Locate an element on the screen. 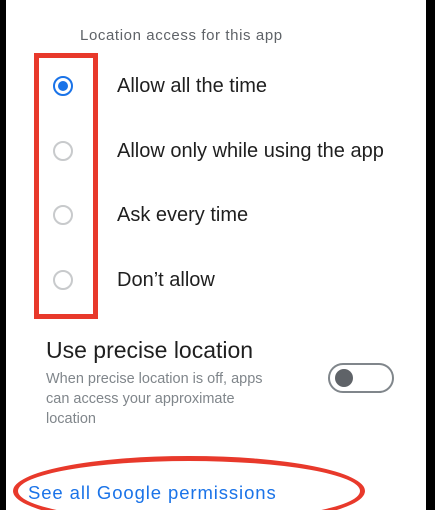  precise-location-title: Use precise location is located at coordinates (150, 350).